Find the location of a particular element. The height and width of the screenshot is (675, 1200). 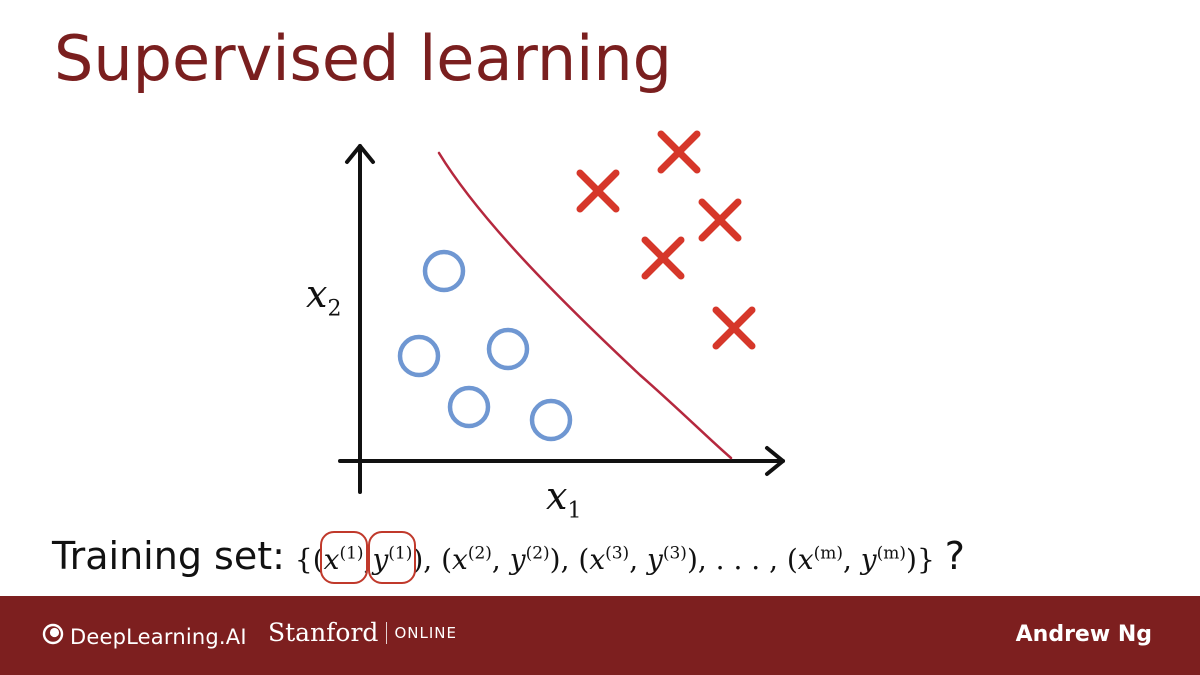

question-mark: ? is located at coordinates (954, 556).